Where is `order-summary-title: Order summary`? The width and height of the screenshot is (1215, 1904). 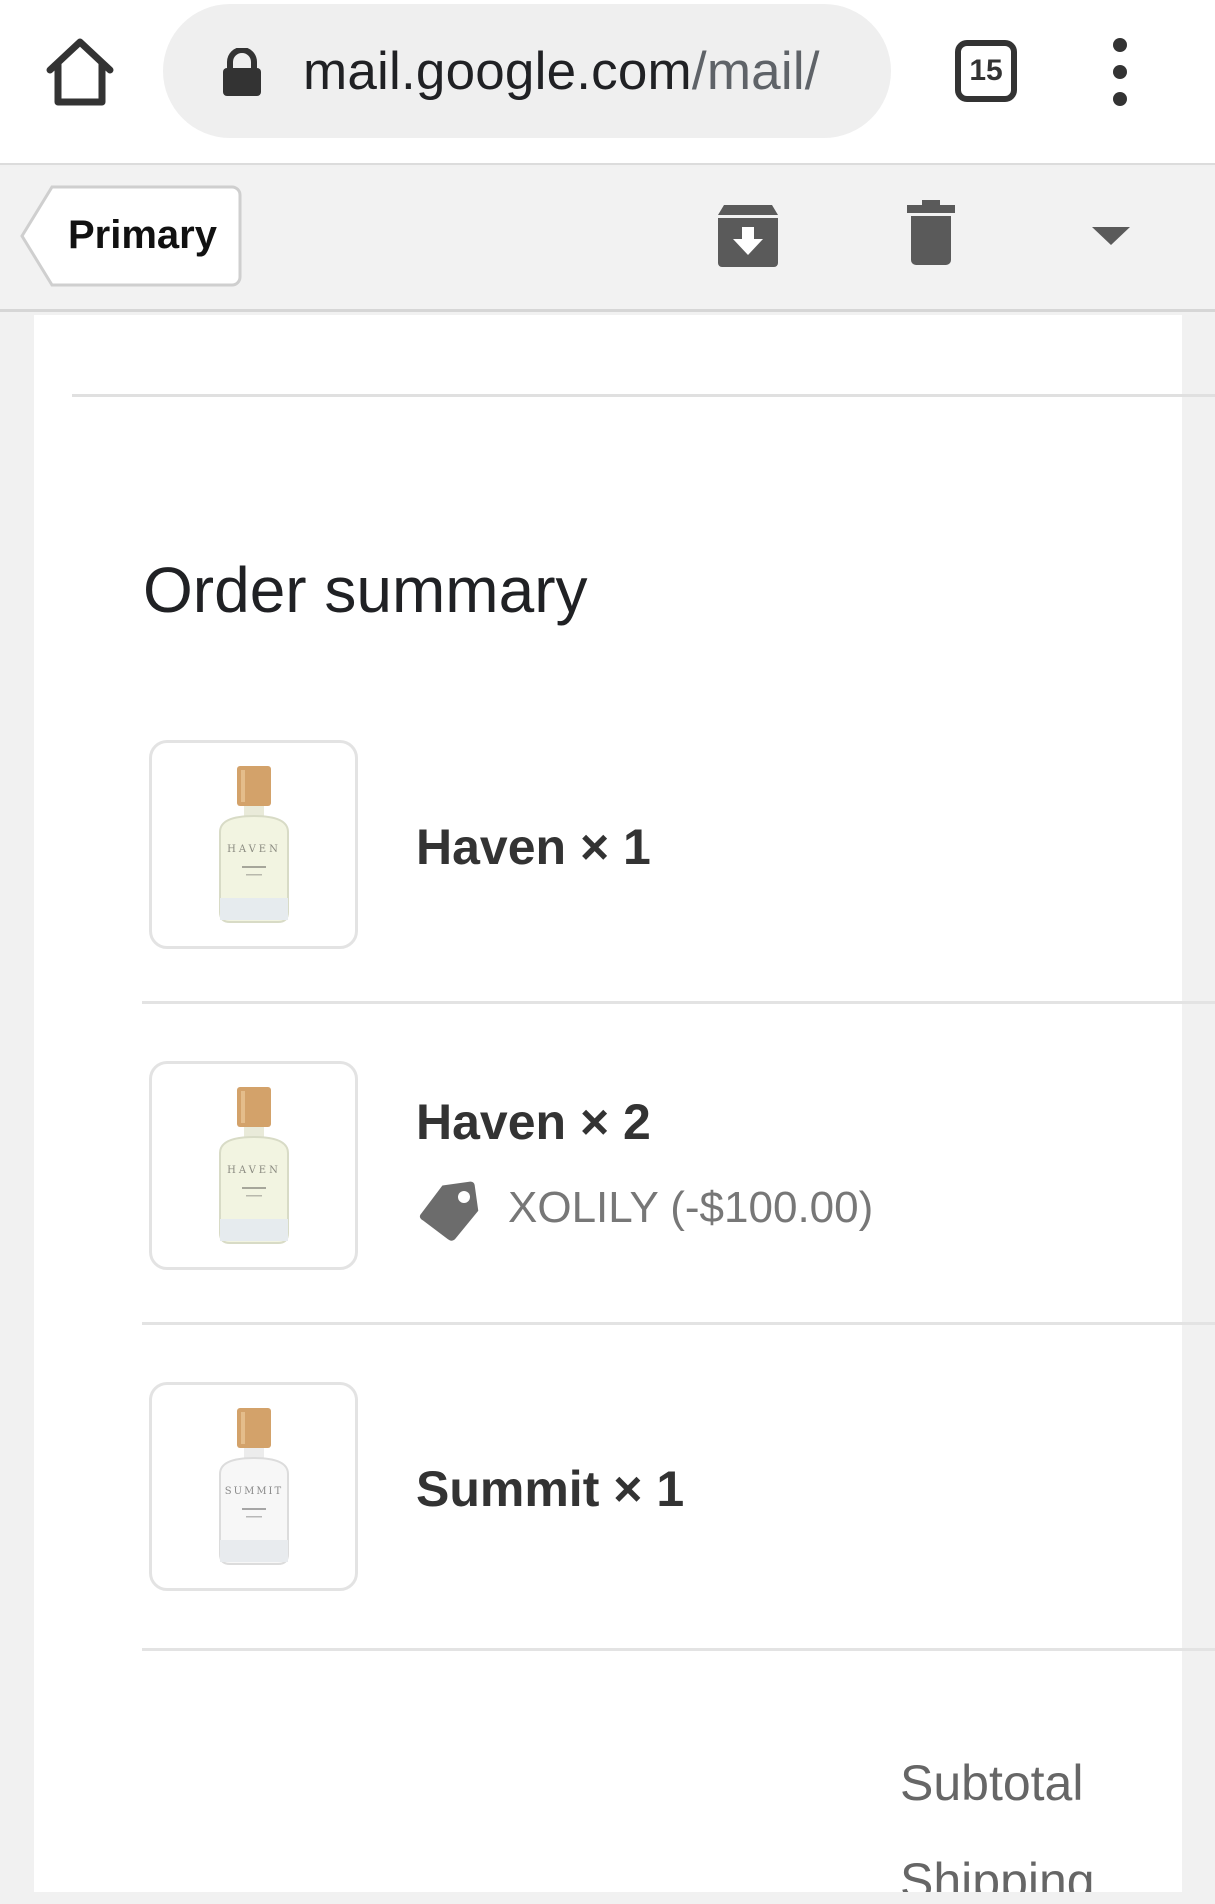
order-summary-title: Order summary is located at coordinates (365, 590).